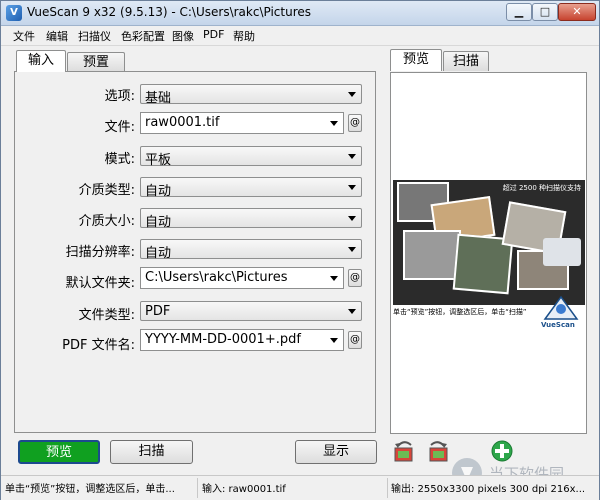 Image resolution: width=600 pixels, height=500 pixels. Describe the element at coordinates (96, 62) in the screenshot. I see `tab-preset: 预置` at that location.